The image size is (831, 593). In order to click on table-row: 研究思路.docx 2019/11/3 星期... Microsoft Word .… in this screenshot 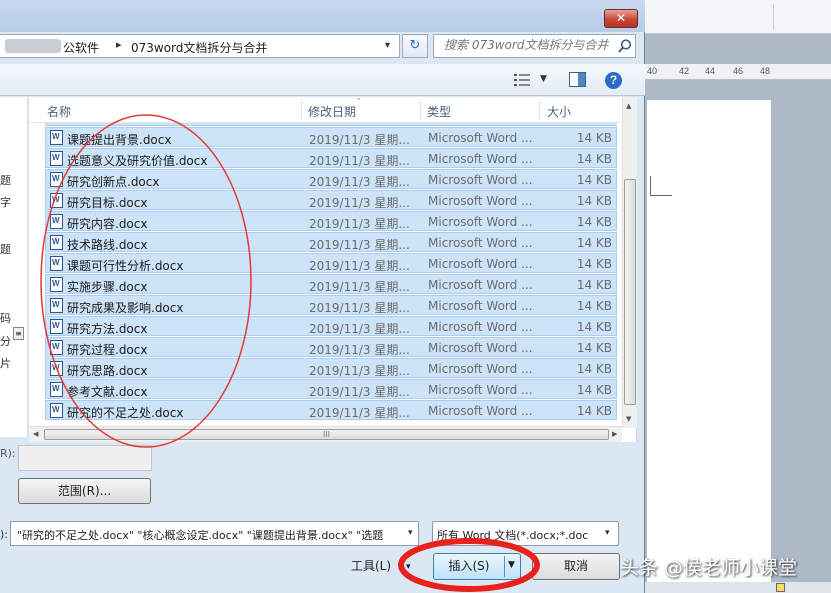, I will do `click(331, 368)`.